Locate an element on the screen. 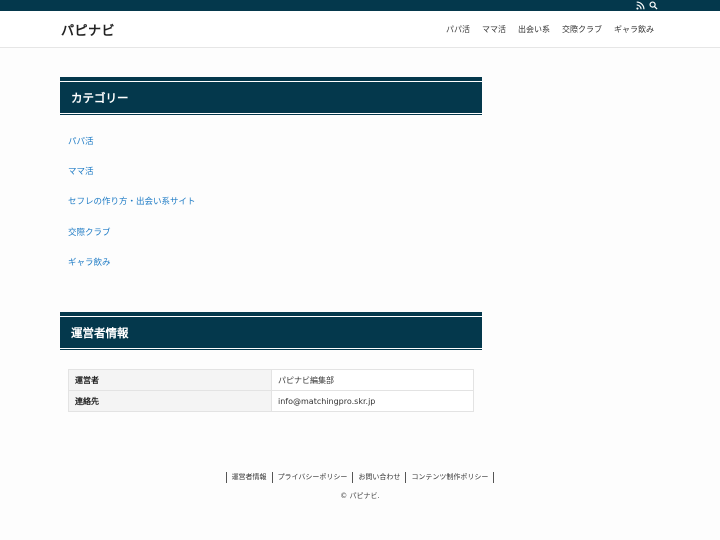 The image size is (720, 540). operator-info-table: 運営者 パピナビ編集部 連絡先 info@matchingpro.skr.jp is located at coordinates (271, 390).